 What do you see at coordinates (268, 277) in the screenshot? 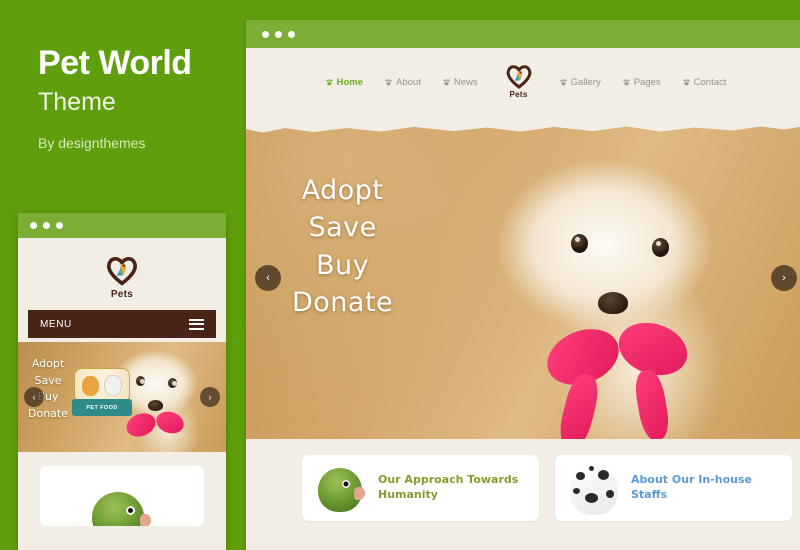
I see `slider-prev-button: ‹` at bounding box center [268, 277].